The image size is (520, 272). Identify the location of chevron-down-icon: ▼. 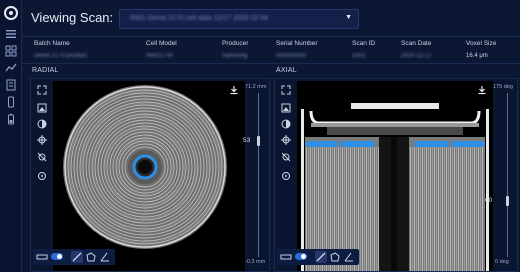
(348, 17).